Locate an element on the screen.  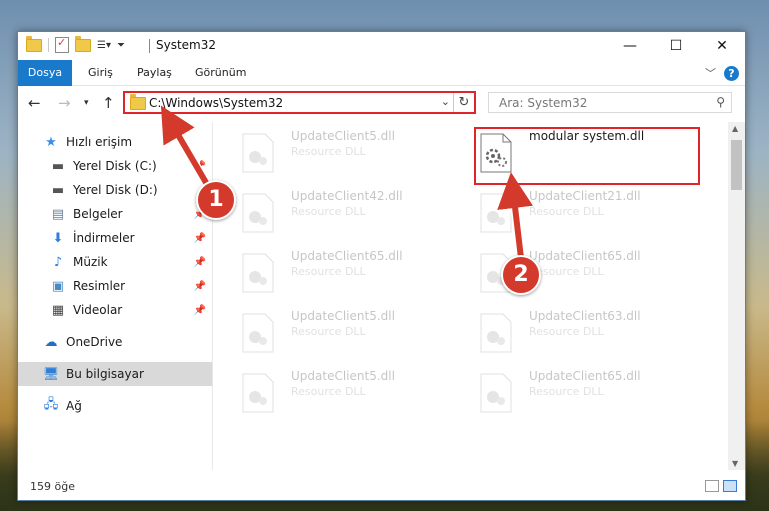
step-1-badge: 1 is located at coordinates (216, 200).